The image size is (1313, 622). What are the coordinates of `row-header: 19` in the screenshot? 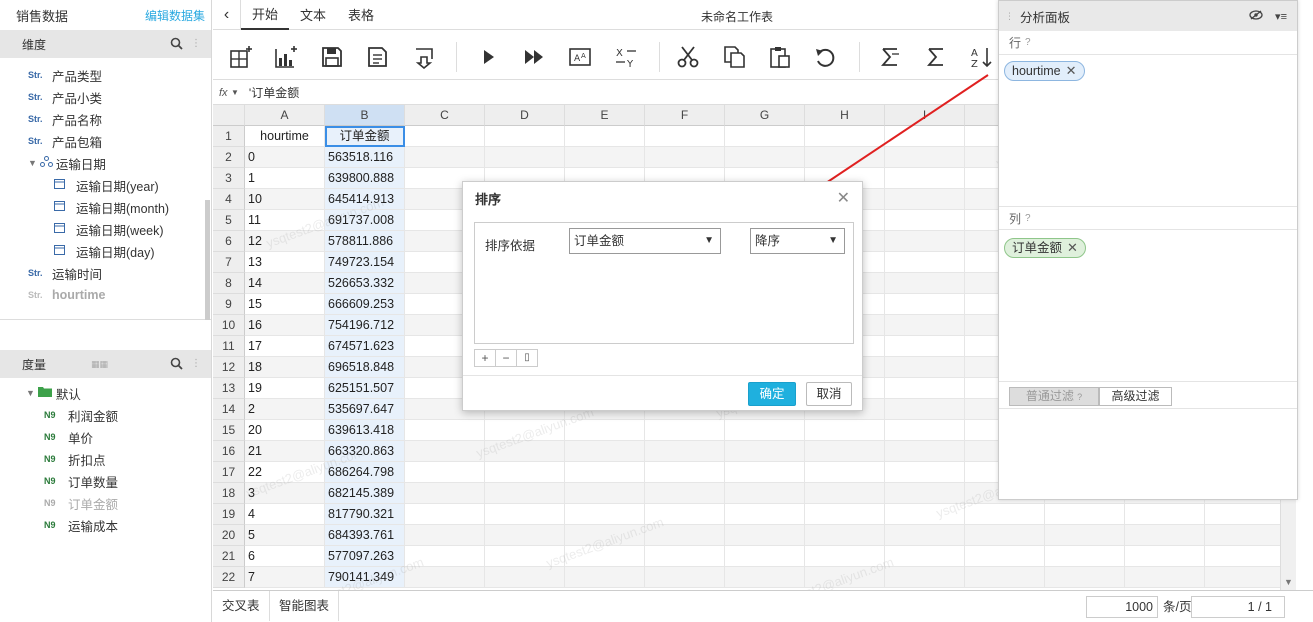 It's located at (229, 514).